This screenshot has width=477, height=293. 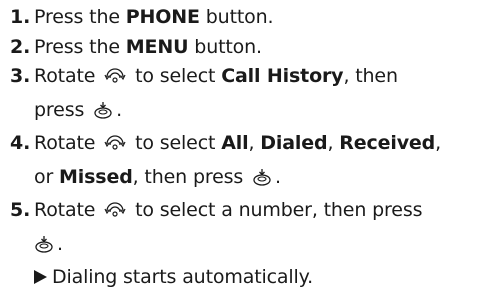 What do you see at coordinates (387, 143) in the screenshot?
I see `option-received-label: Received` at bounding box center [387, 143].